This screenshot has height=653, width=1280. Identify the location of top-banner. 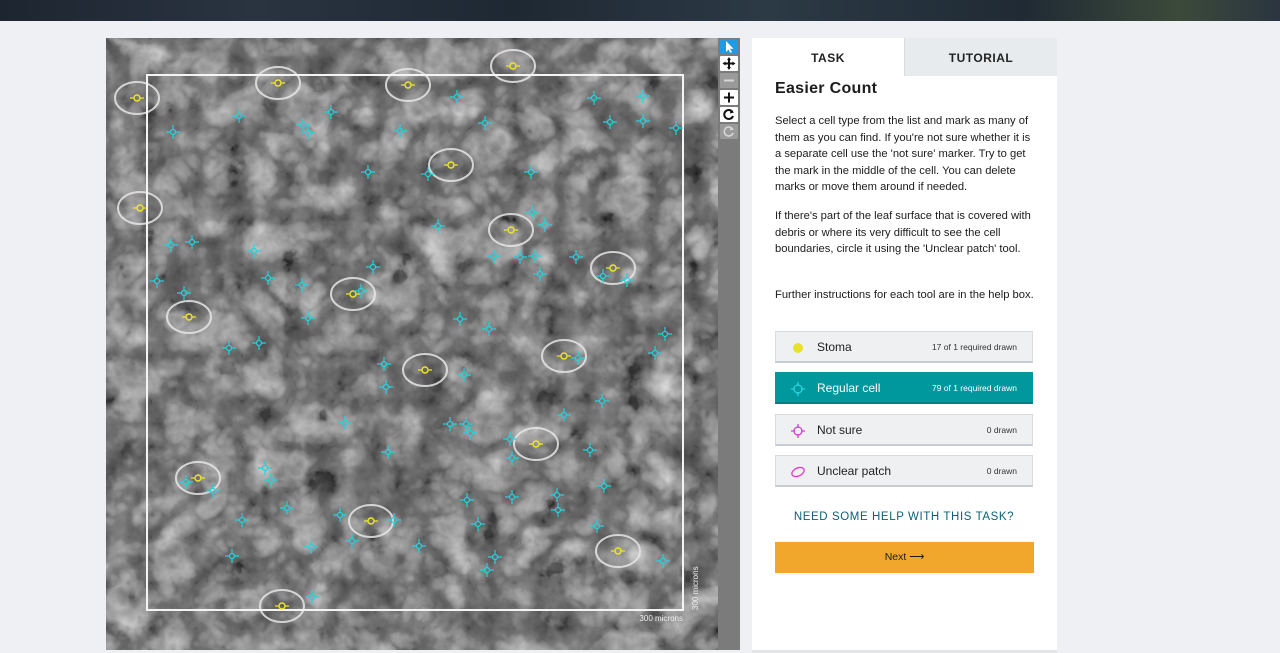
(640, 10).